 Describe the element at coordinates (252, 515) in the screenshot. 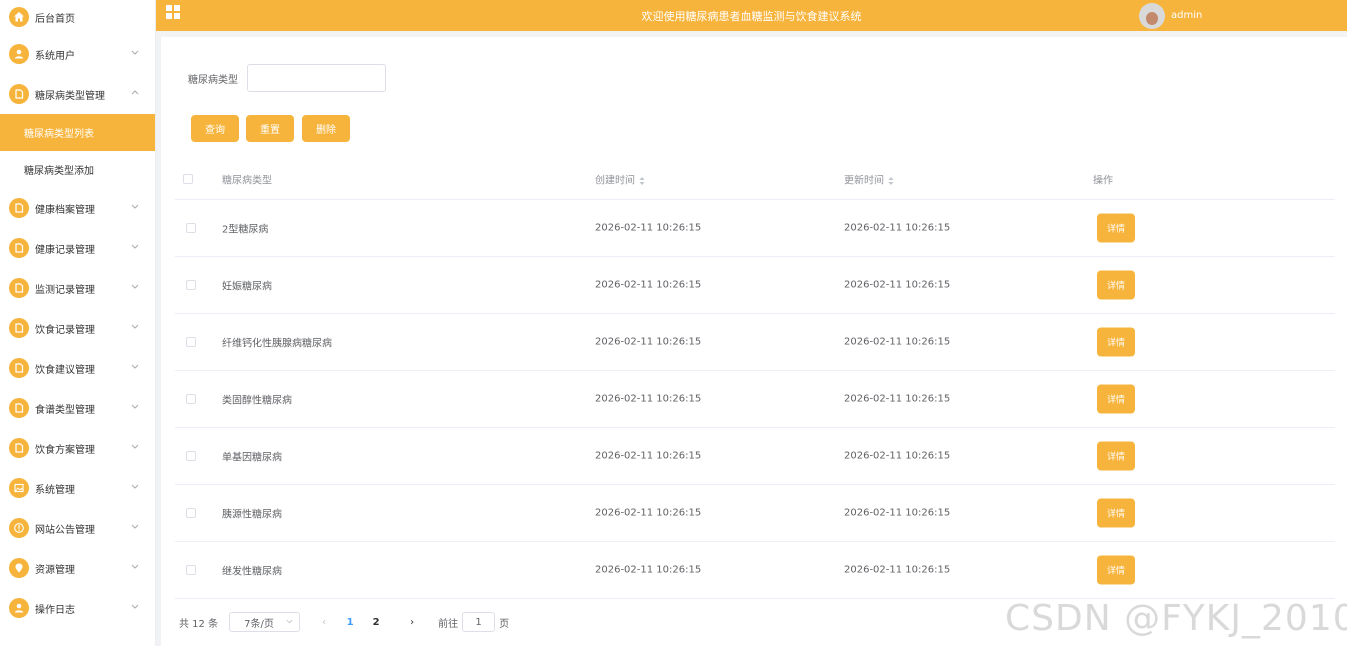

I see `cell-type: 胰源性糖尿病` at that location.